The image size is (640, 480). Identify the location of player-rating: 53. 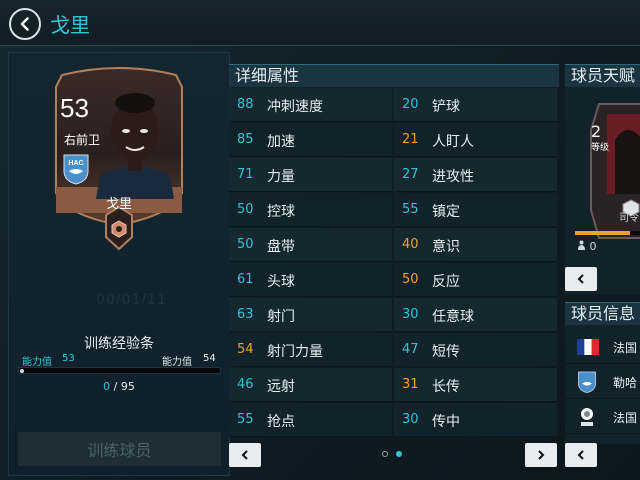
(74, 108).